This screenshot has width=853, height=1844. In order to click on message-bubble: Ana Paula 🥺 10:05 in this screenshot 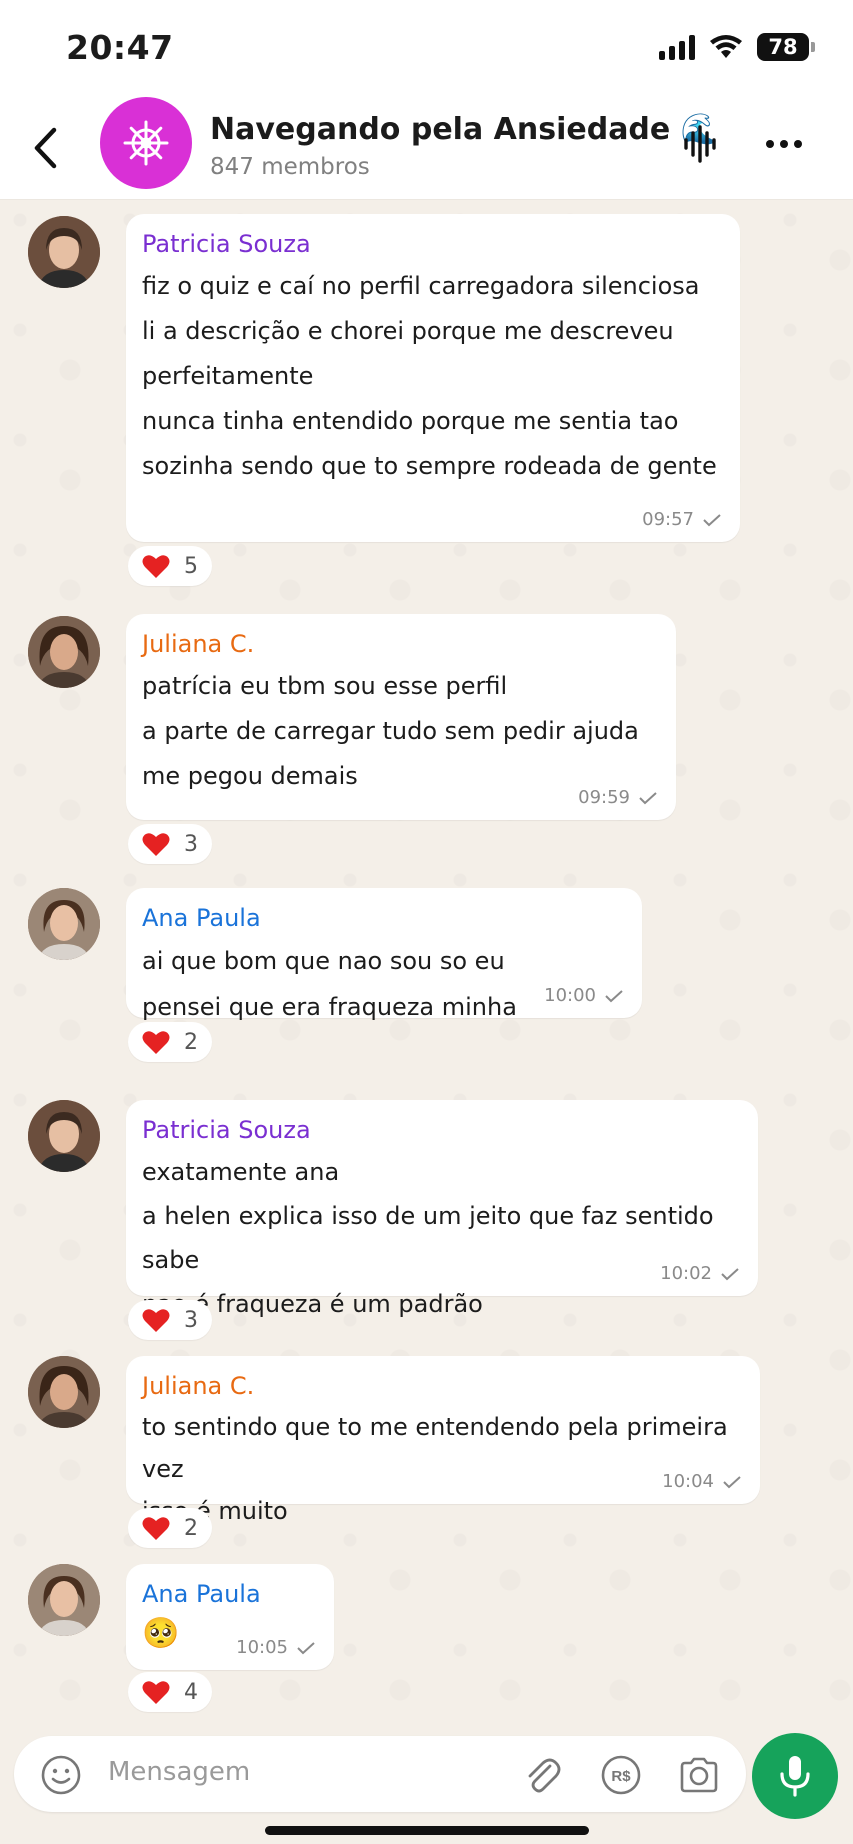, I will do `click(230, 1617)`.